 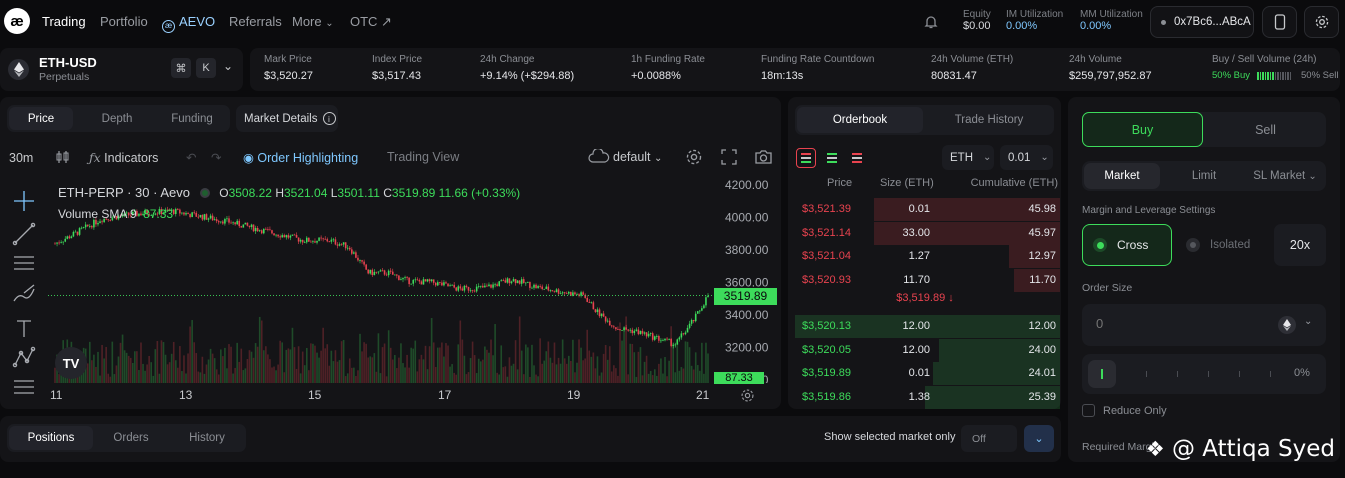 What do you see at coordinates (1042, 232) in the screenshot?
I see `orderbook-cum: 45.97` at bounding box center [1042, 232].